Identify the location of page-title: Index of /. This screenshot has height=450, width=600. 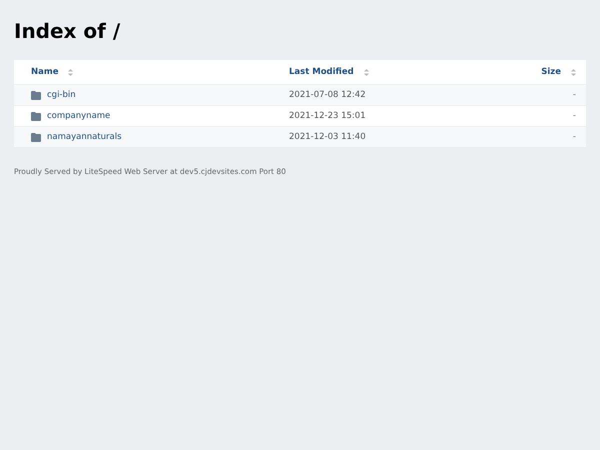
(68, 31).